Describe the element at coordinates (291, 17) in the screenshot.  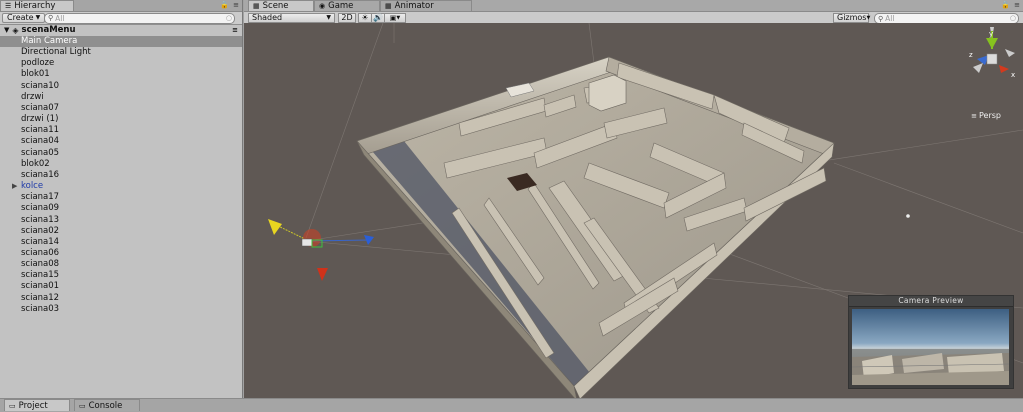
I see `shading-mode-dropdown: Shaded ▼` at that location.